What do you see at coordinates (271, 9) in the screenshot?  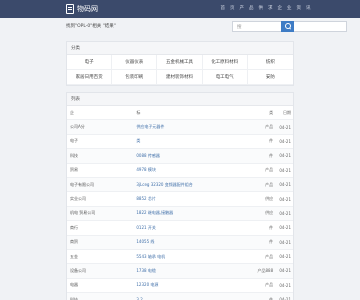 I see `nav-item: 求` at bounding box center [271, 9].